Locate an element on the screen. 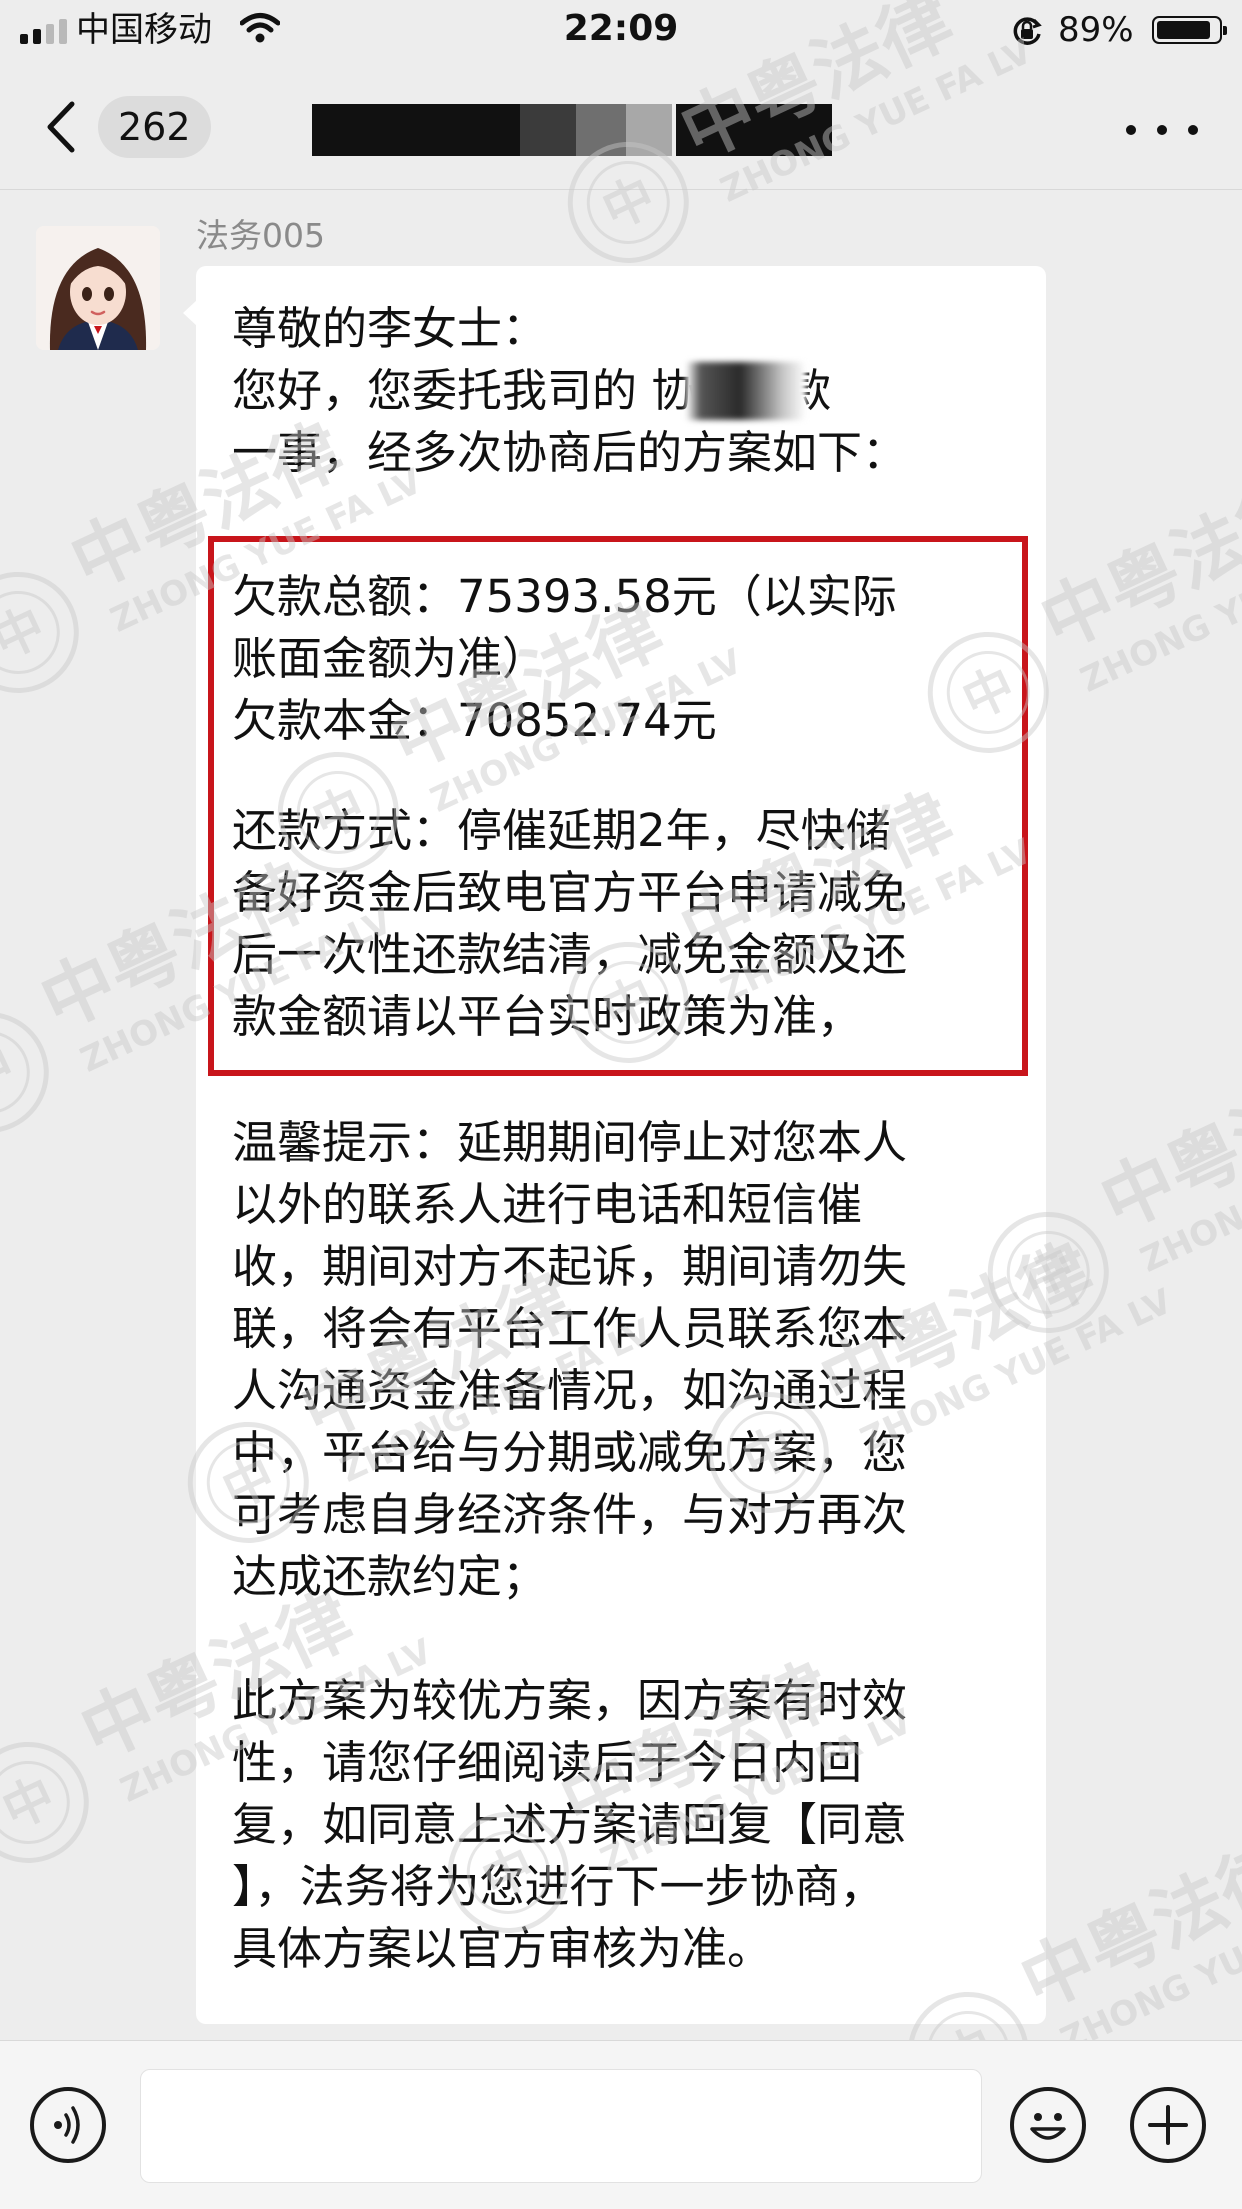 The image size is (1242, 2209). avatar is located at coordinates (98, 288).